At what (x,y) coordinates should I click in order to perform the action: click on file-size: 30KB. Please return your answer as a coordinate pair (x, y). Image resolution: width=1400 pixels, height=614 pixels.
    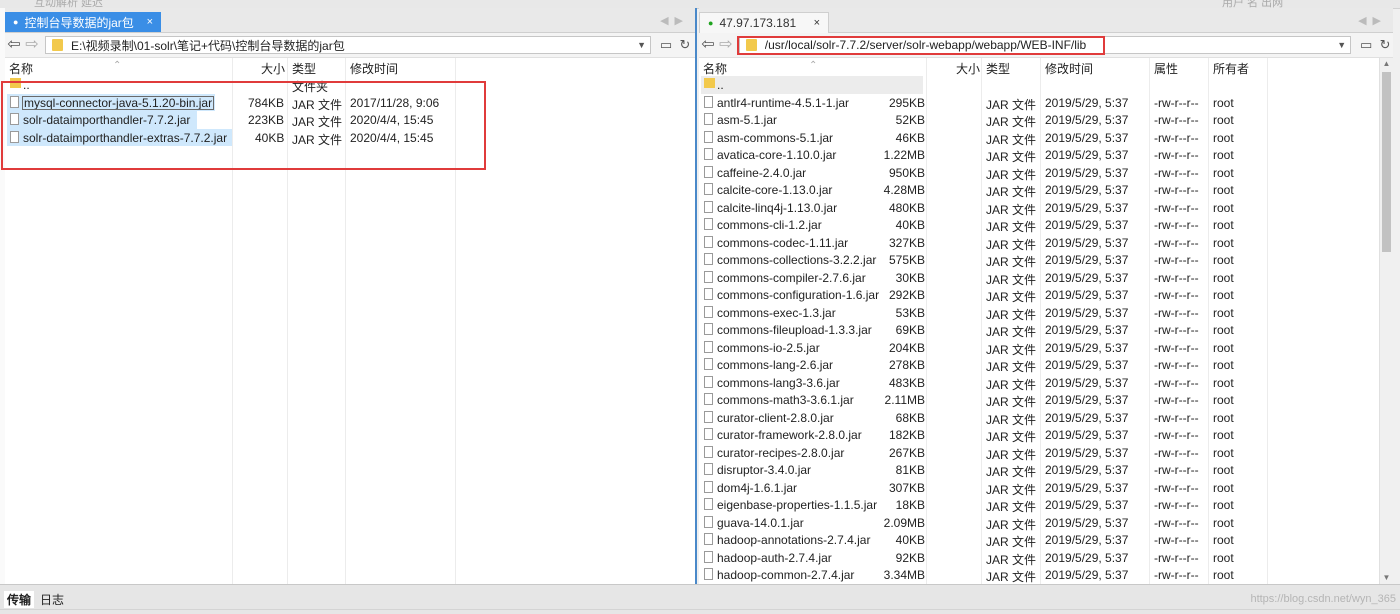
    Looking at the image, I should click on (910, 277).